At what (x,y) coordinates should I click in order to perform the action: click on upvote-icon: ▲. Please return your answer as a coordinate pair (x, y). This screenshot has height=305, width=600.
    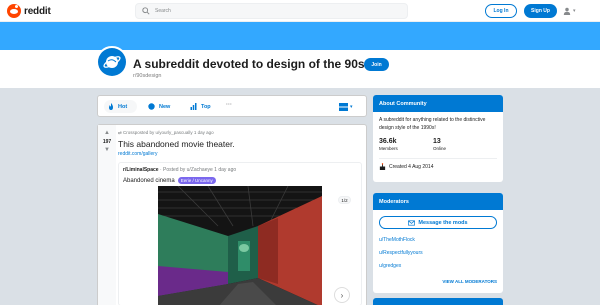
    Looking at the image, I should click on (107, 133).